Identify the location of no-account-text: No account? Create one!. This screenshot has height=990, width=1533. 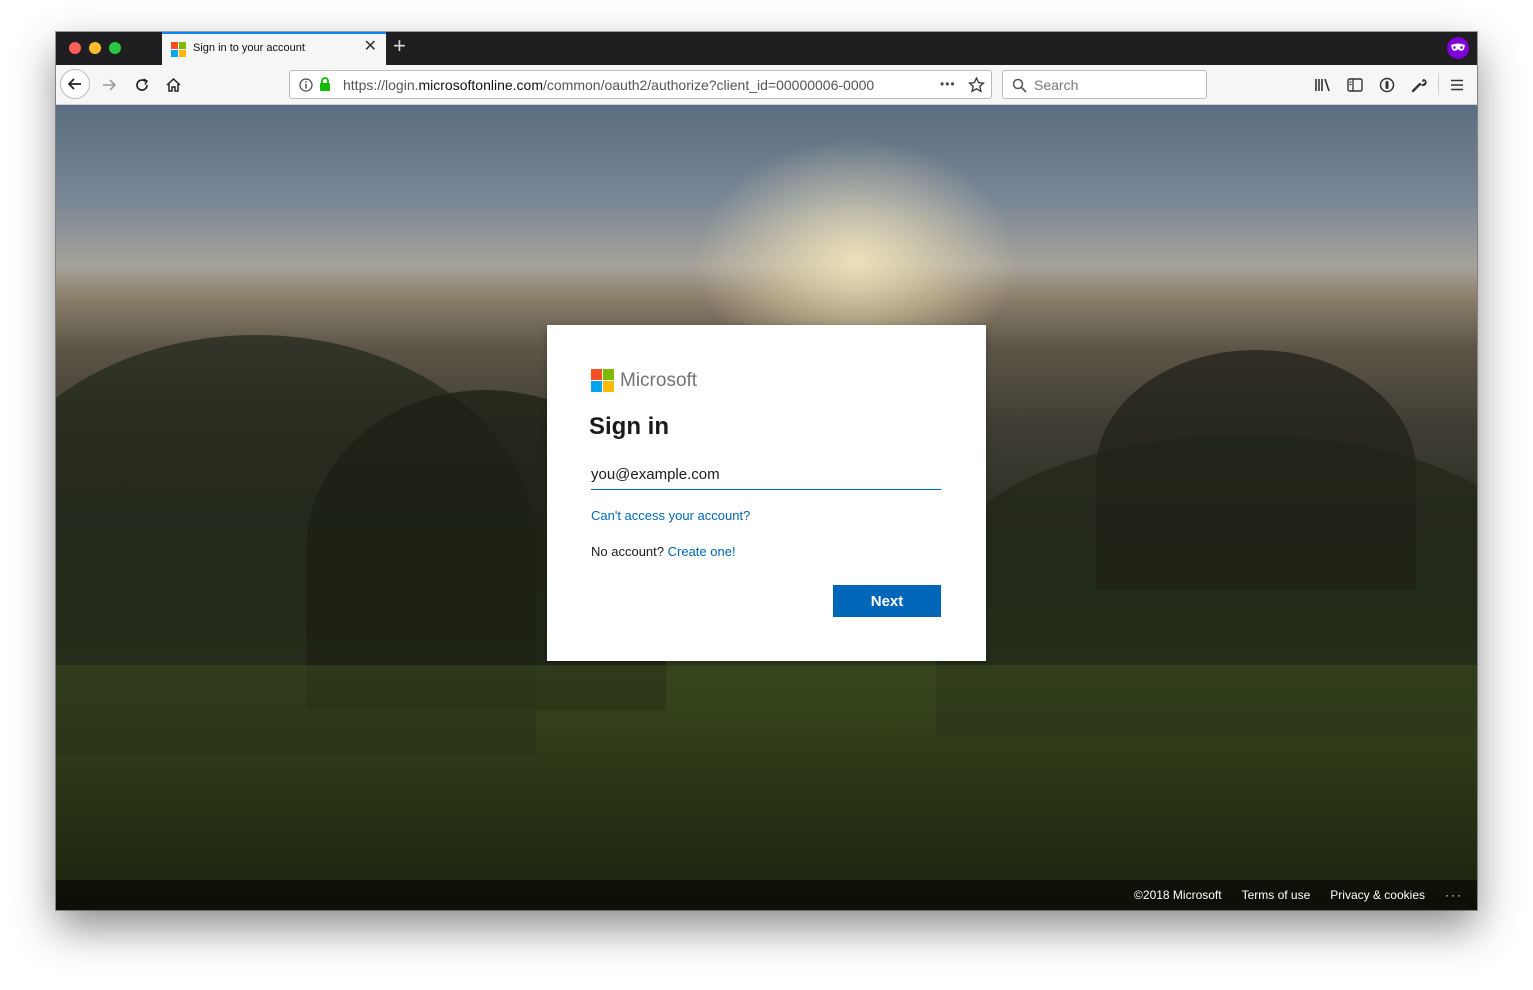
(663, 551).